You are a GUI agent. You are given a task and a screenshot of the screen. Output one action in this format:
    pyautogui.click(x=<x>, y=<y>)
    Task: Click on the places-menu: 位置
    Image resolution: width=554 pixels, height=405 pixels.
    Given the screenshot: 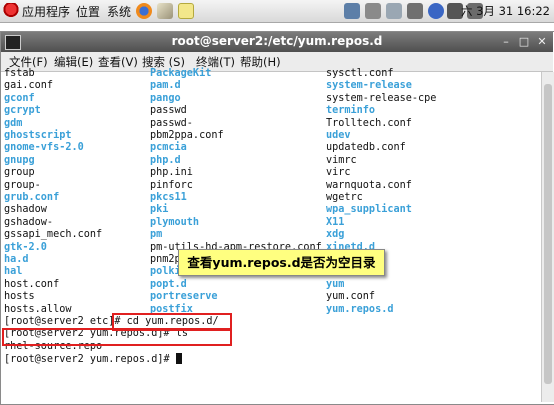 What is the action you would take?
    pyautogui.click(x=88, y=11)
    